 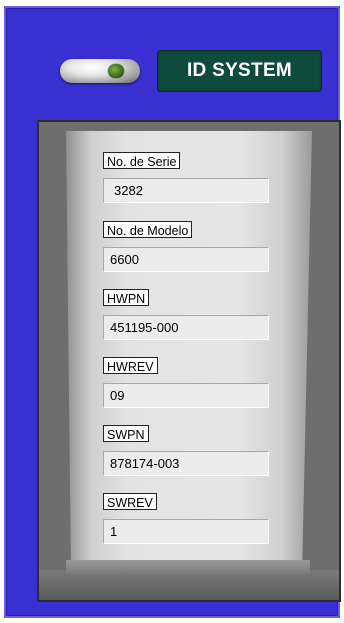 I want to click on serial-number-field: 3282, so click(x=186, y=190).